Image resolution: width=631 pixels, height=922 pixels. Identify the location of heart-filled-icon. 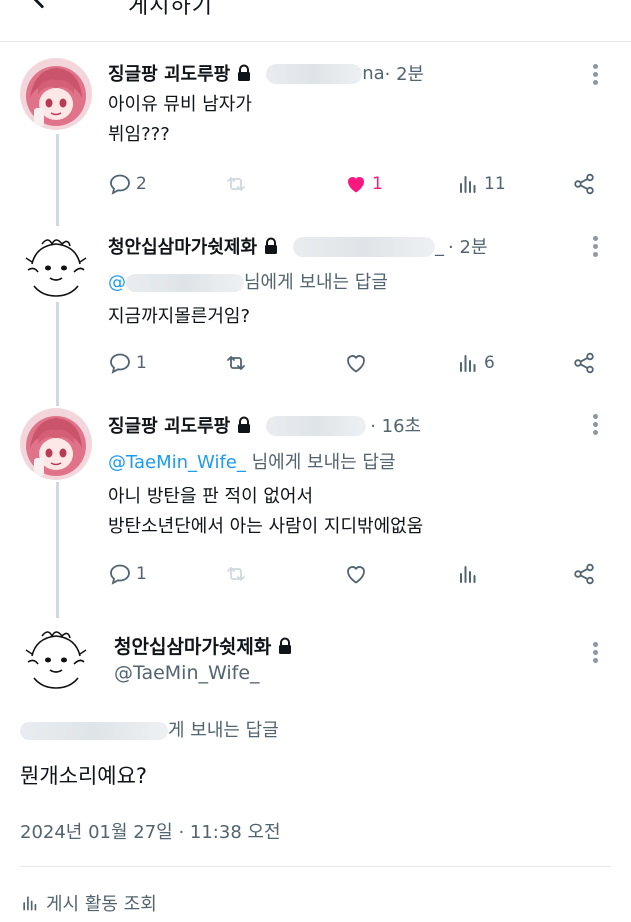
(356, 185).